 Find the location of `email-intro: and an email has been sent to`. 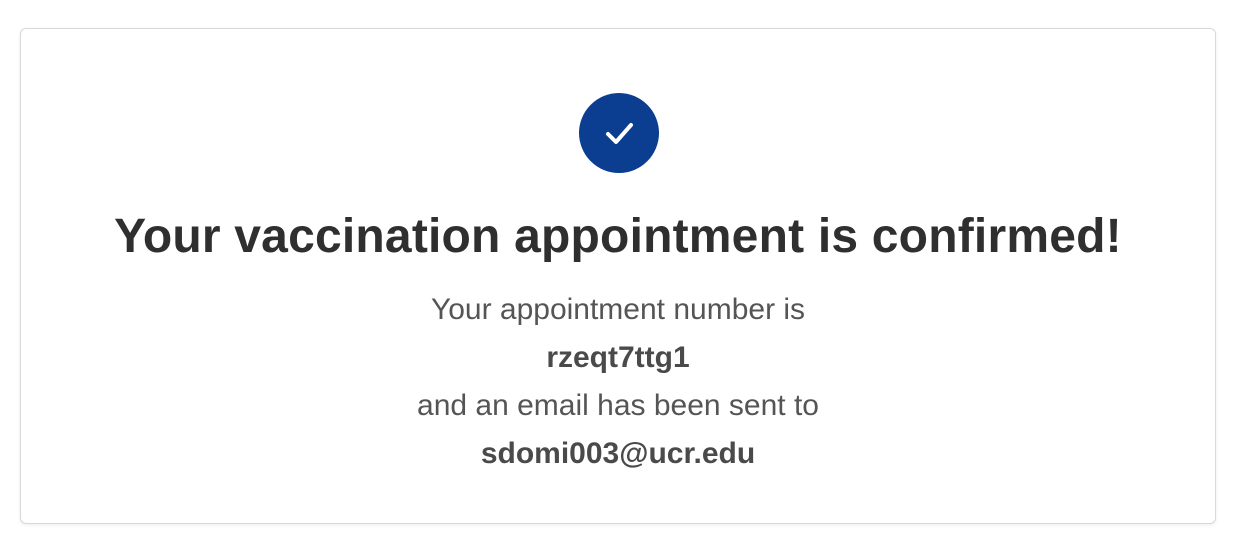

email-intro: and an email has been sent to is located at coordinates (618, 405).